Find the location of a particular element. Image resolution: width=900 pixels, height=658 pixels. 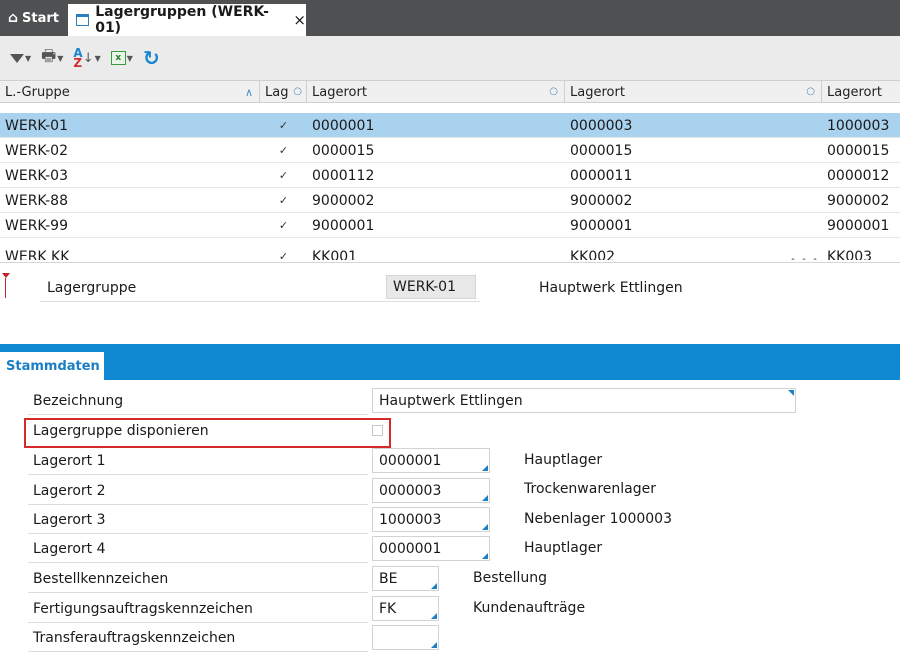

cell-lagerort: 0000012 is located at coordinates (858, 175).